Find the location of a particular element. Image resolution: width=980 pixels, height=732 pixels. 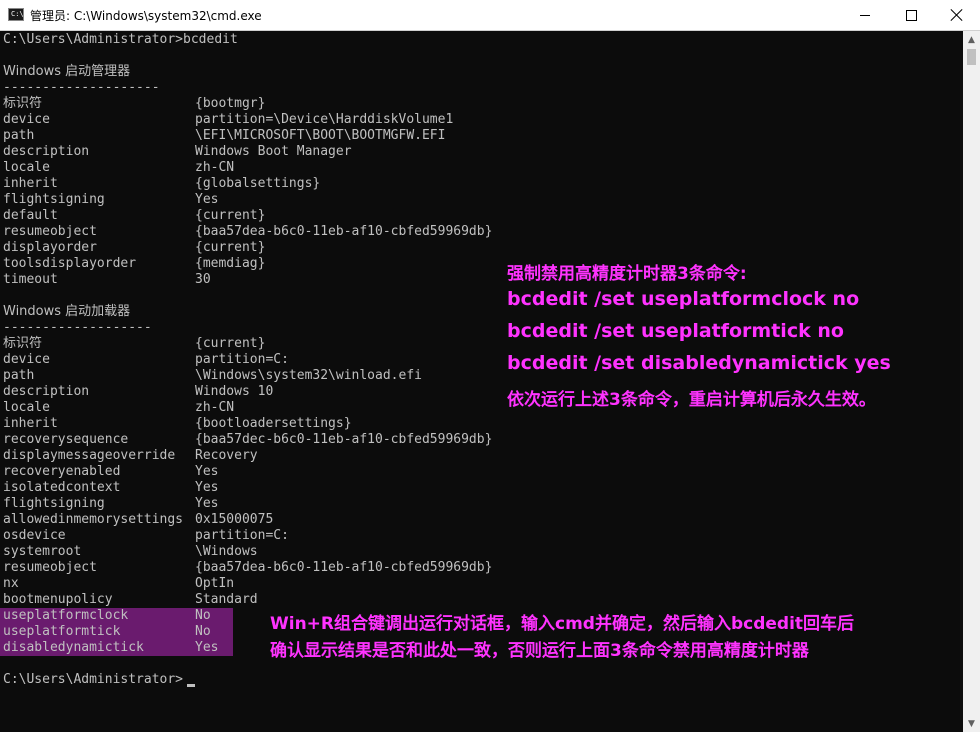

entry-key: toolsdisplayorder is located at coordinates (70, 263).